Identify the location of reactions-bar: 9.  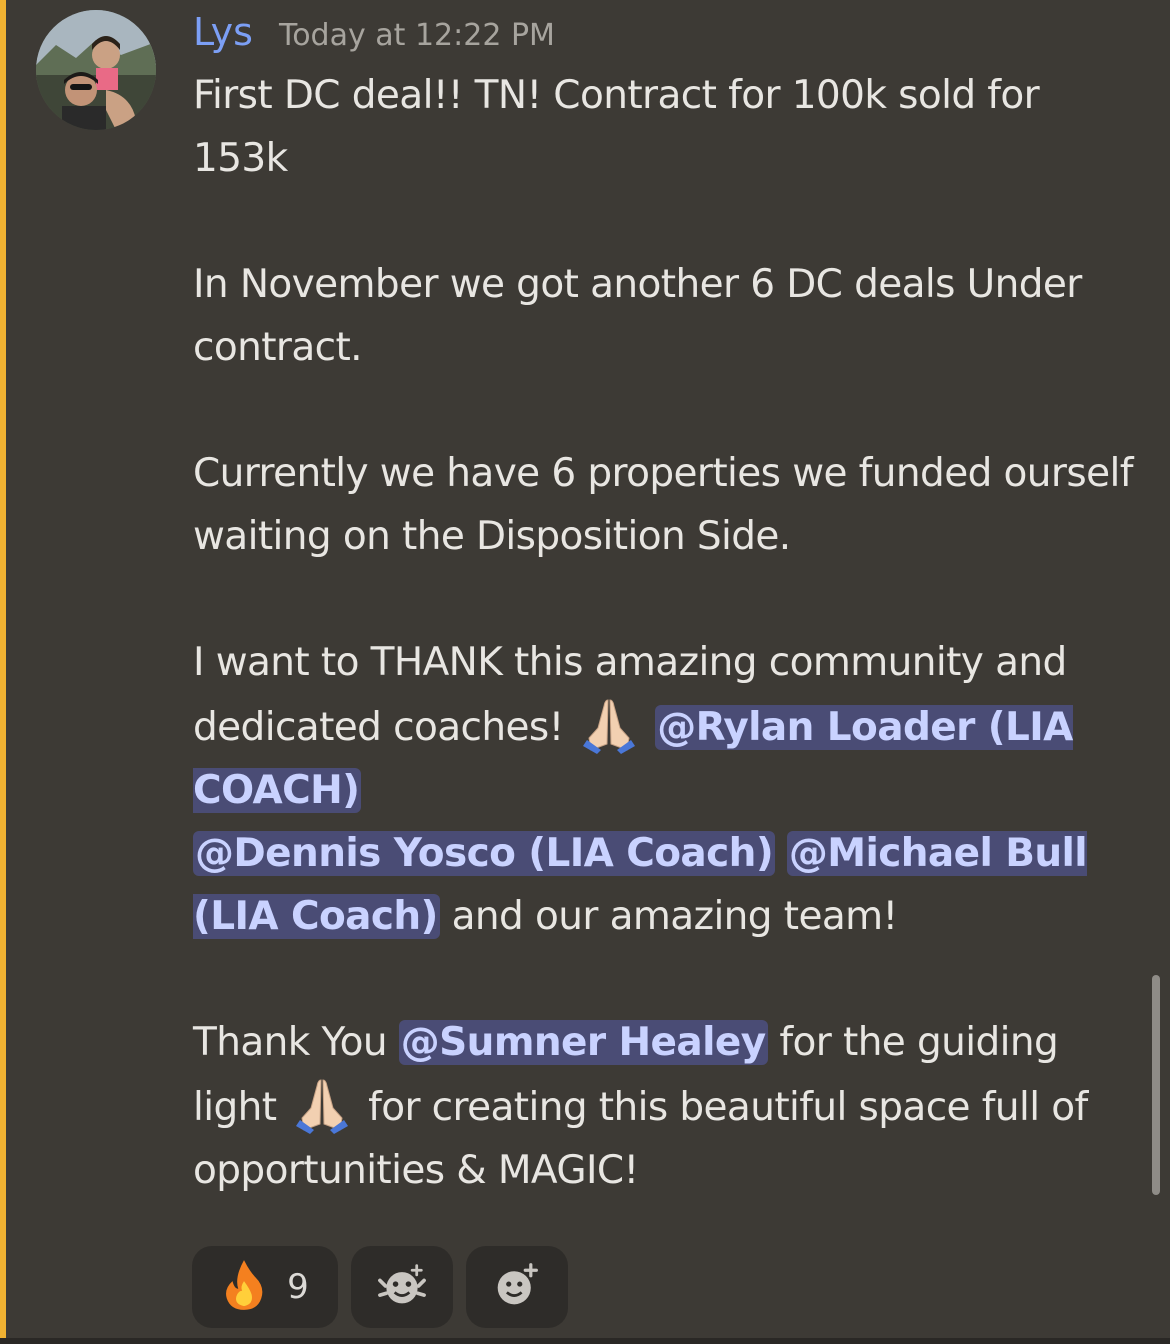
(380, 1287).